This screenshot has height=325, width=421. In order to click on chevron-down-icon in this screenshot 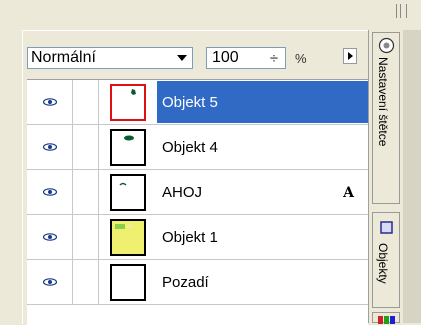, I will do `click(182, 58)`.